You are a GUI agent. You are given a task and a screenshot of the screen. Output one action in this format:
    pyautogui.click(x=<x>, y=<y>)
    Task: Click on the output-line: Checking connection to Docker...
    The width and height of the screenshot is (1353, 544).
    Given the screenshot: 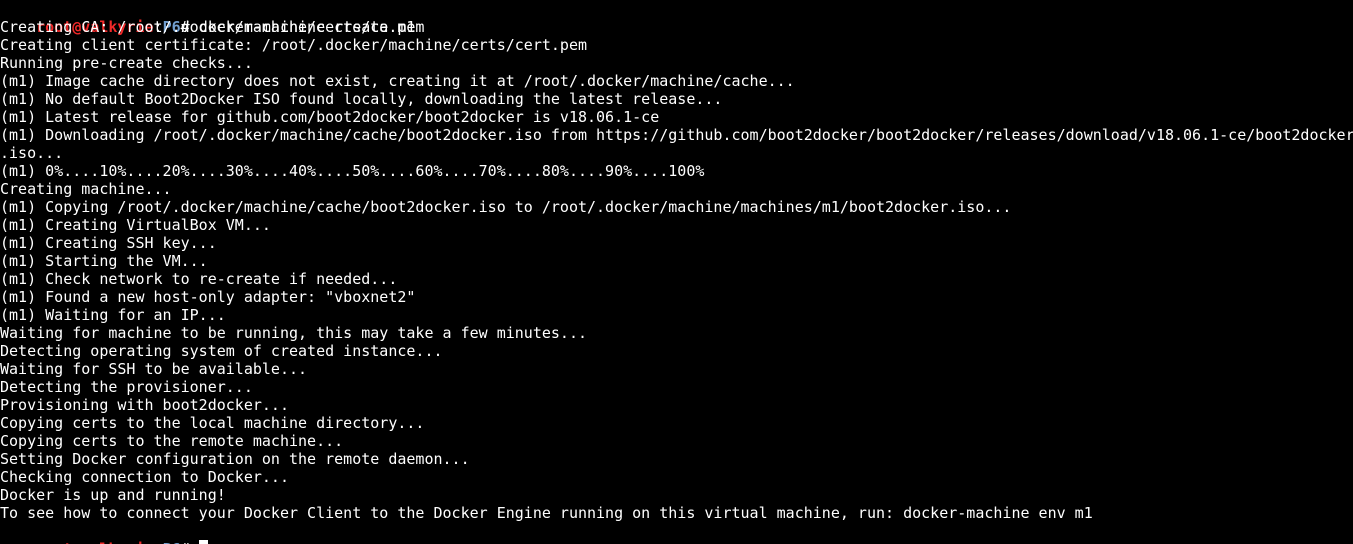 What is the action you would take?
    pyautogui.click(x=144, y=477)
    